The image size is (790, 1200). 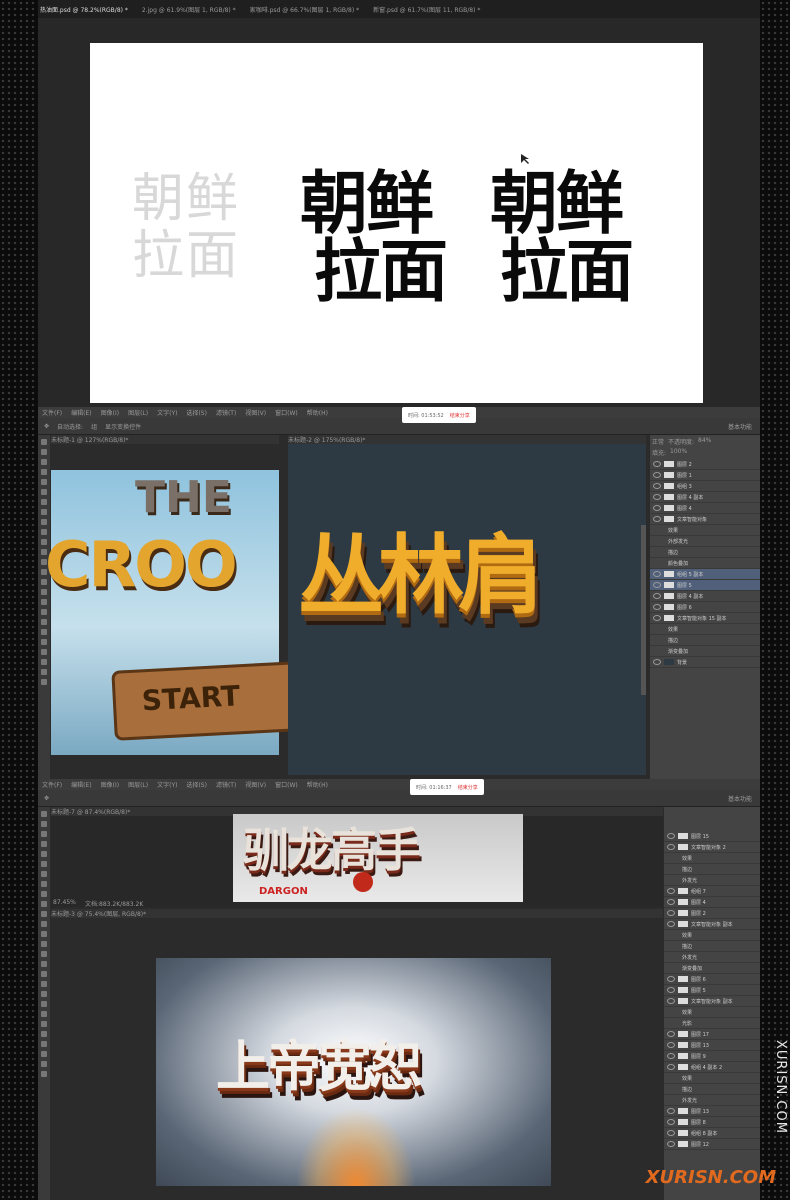 What do you see at coordinates (378, 858) in the screenshot?
I see `dragon-art-canvas: 驯龙高手 DARGON` at bounding box center [378, 858].